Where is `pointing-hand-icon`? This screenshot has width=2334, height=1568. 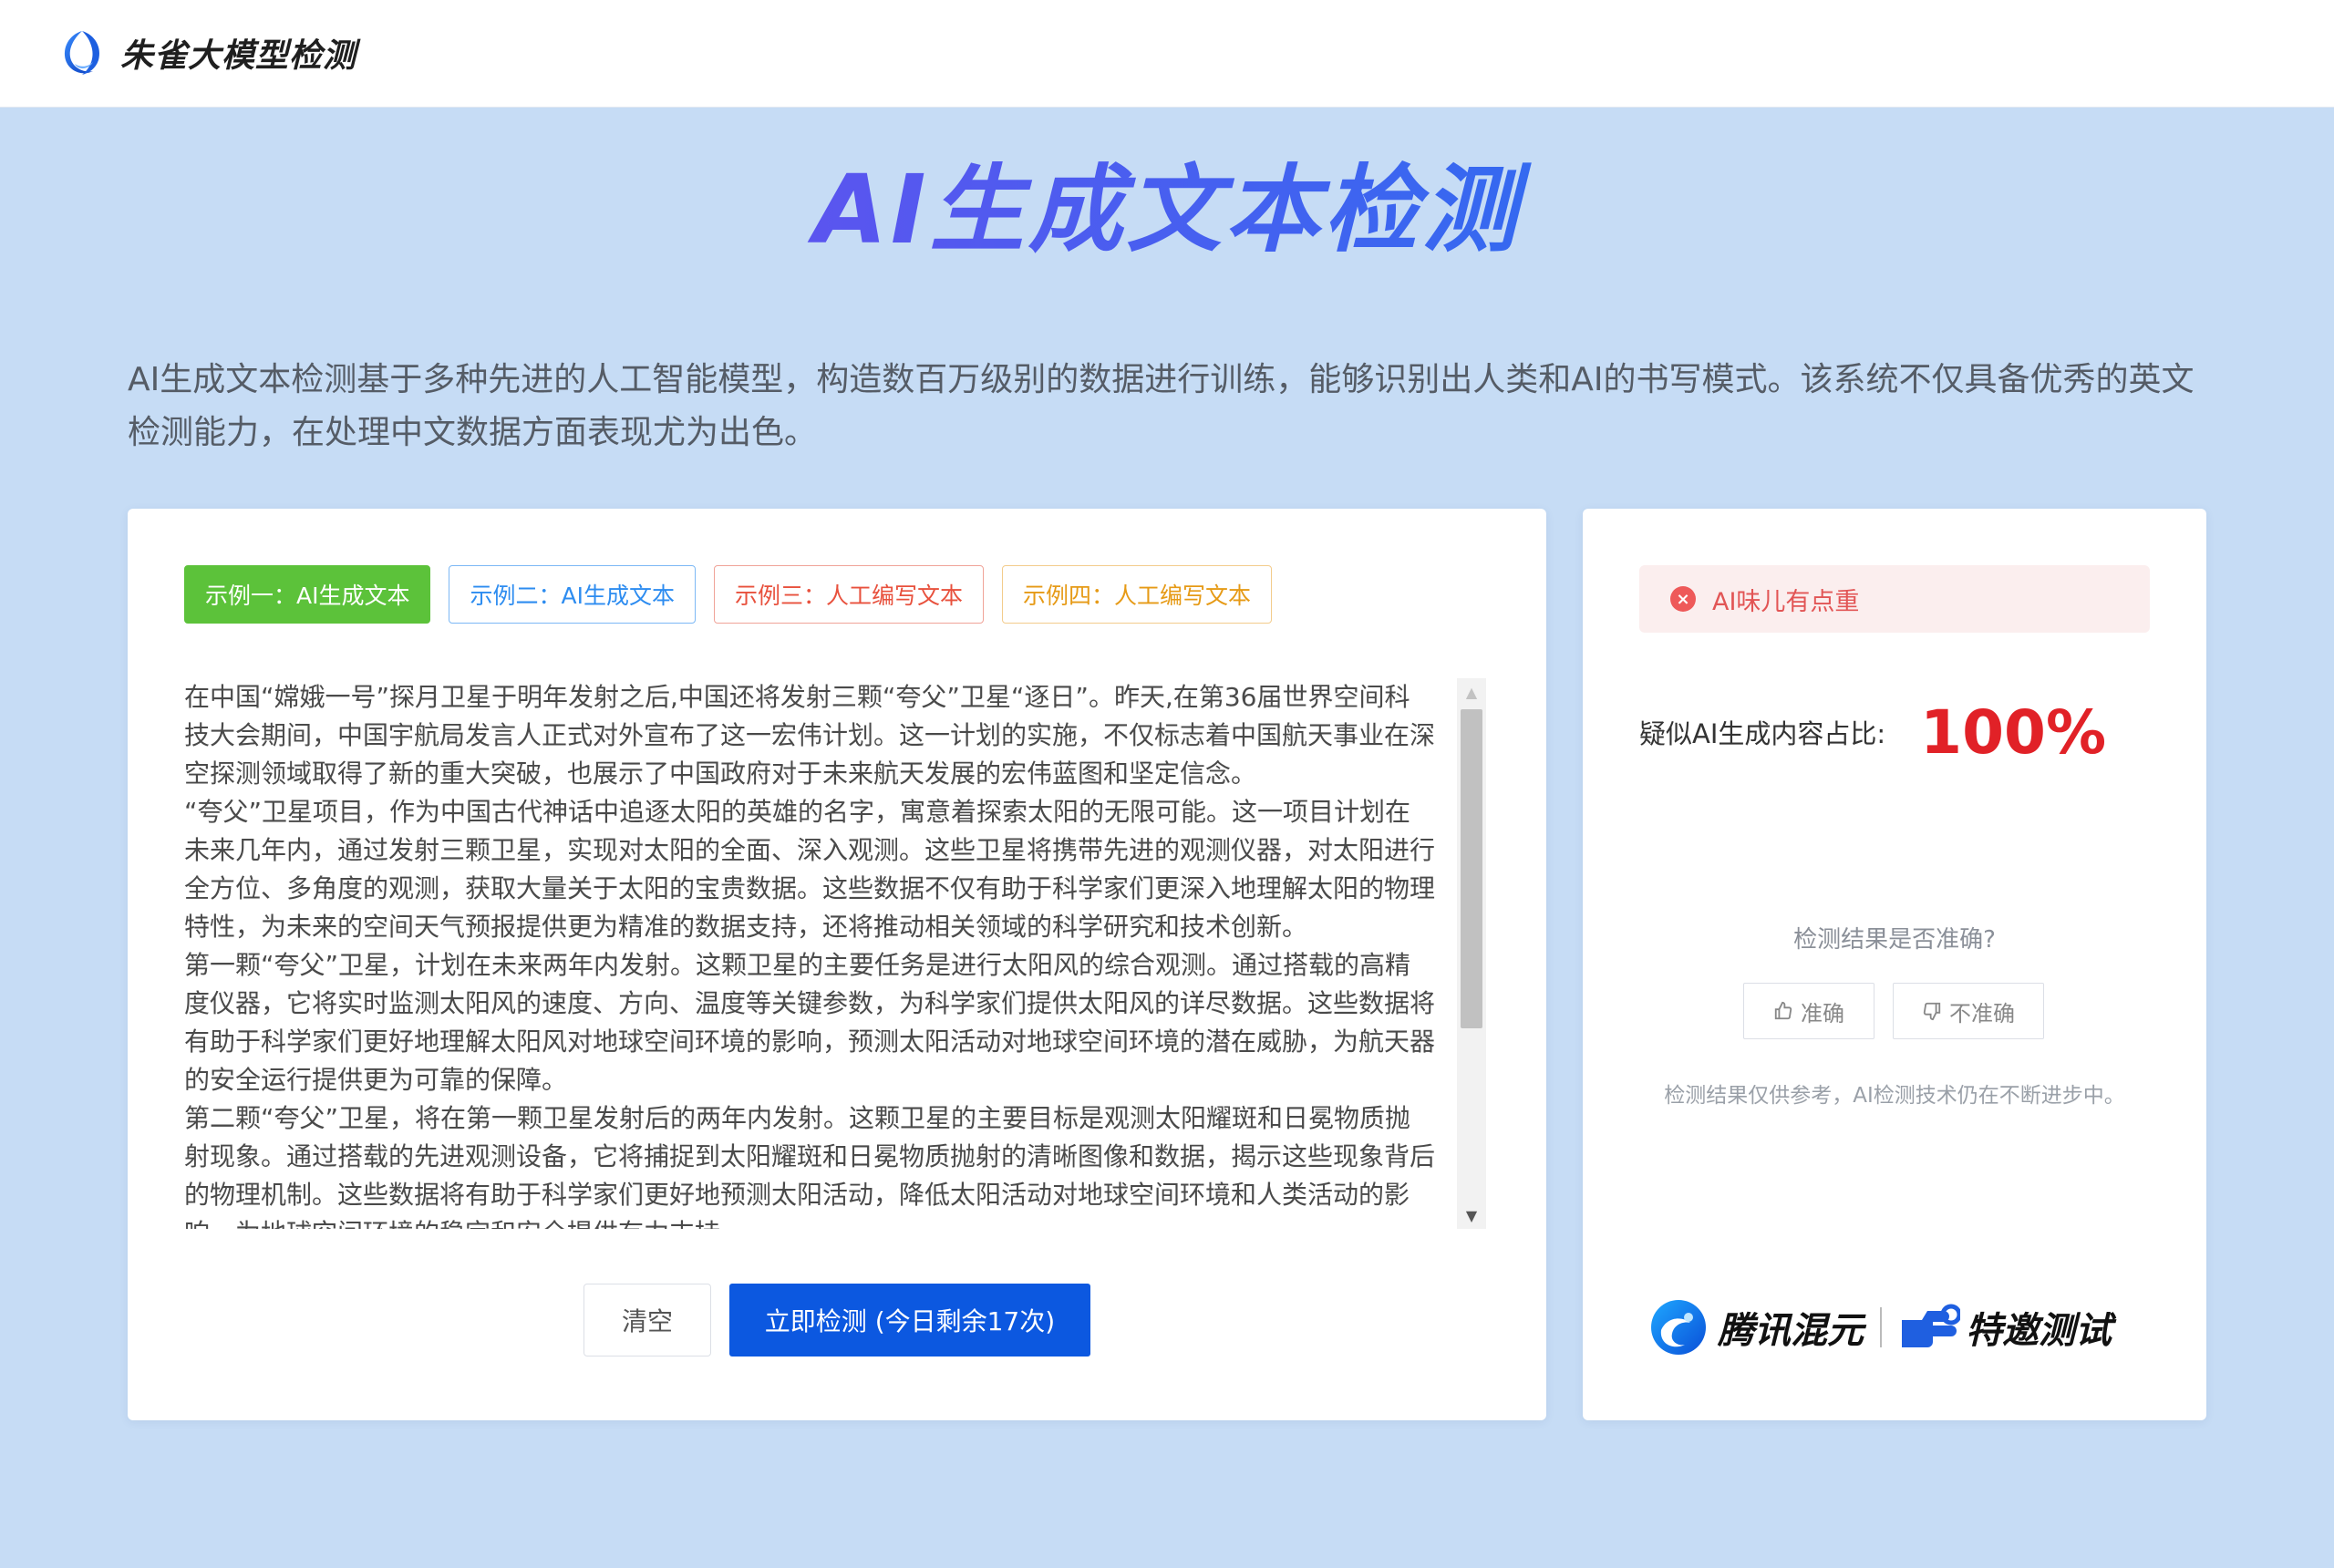
pointing-hand-icon is located at coordinates (1931, 1325).